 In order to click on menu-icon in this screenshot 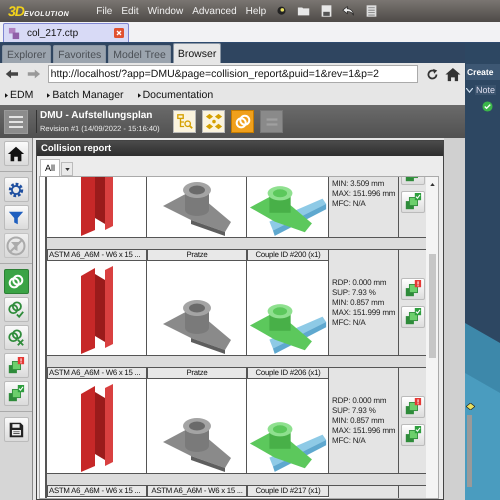, I will do `click(16, 122)`.